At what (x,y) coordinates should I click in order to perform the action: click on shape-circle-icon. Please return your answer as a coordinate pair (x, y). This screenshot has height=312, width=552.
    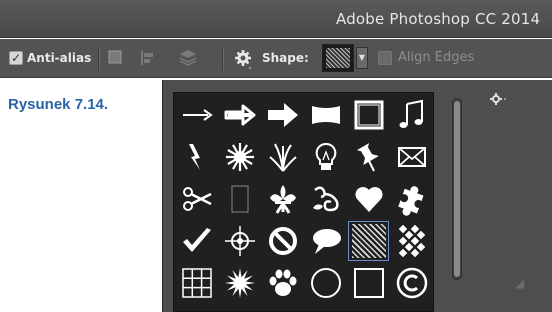
    Looking at the image, I should click on (325, 283).